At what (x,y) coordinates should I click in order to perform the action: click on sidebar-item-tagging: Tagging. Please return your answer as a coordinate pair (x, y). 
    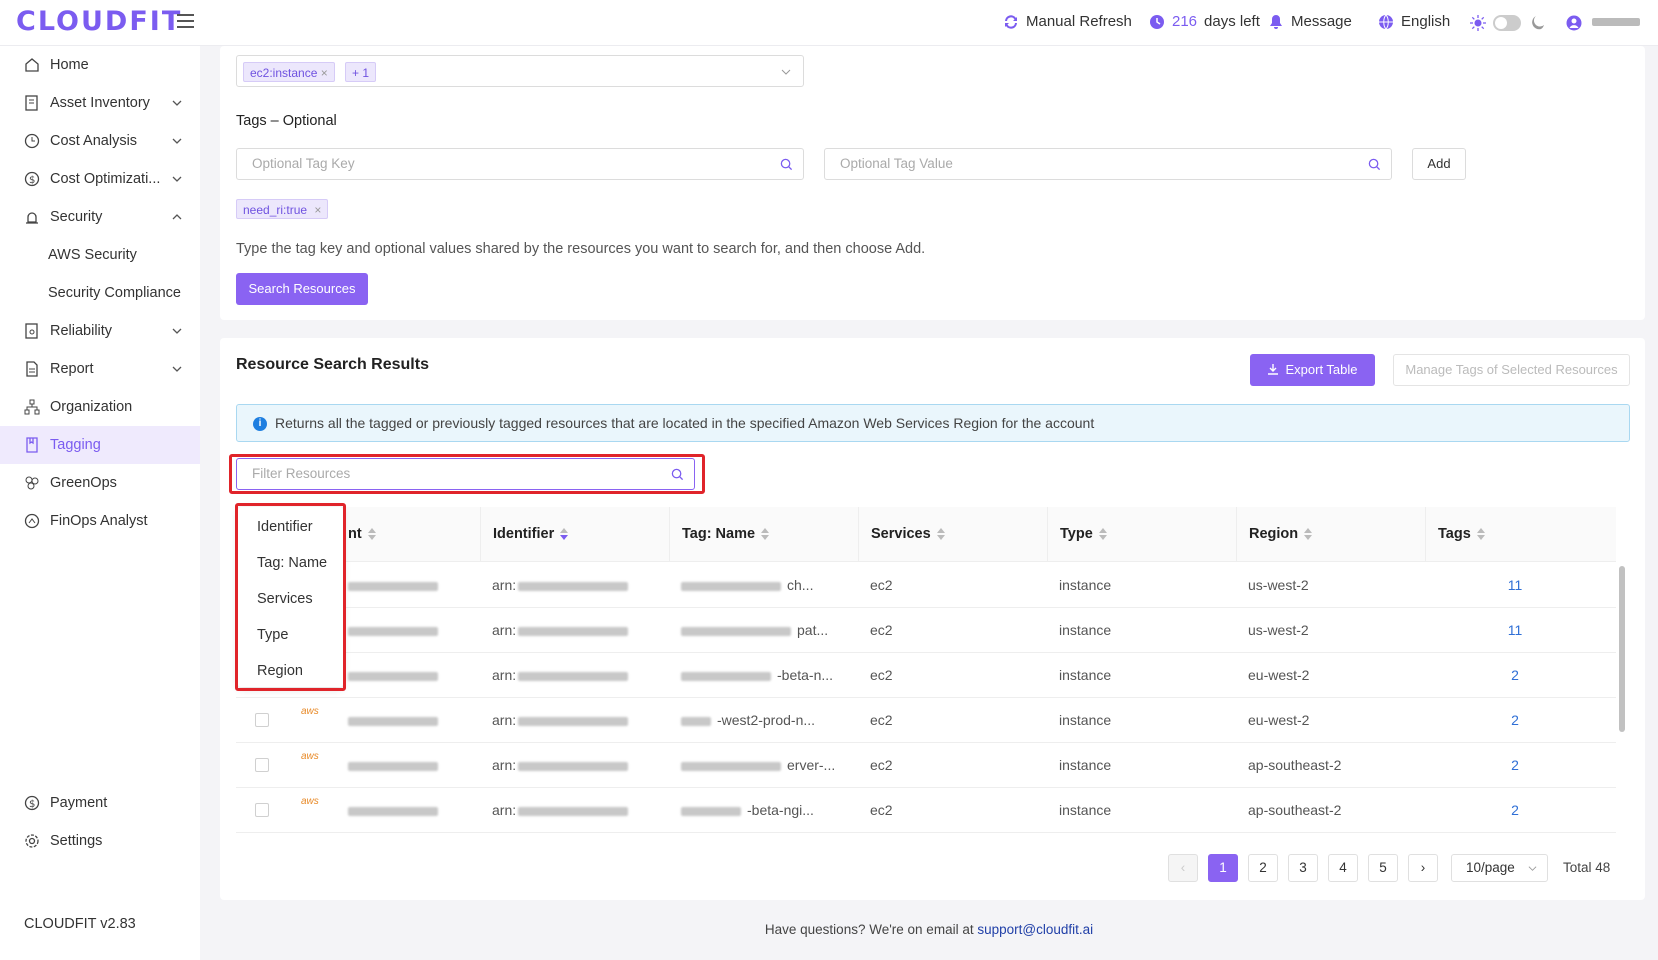
    Looking at the image, I should click on (100, 445).